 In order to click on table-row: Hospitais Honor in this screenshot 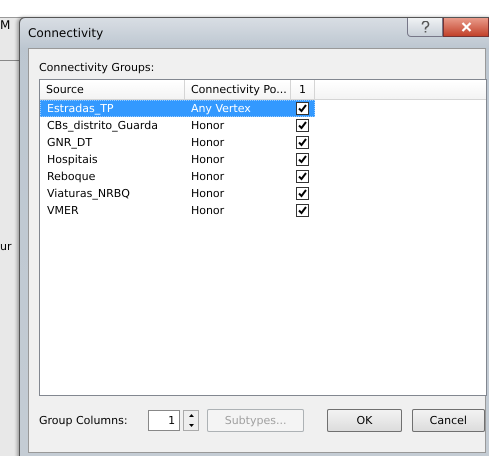, I will do `click(177, 159)`.